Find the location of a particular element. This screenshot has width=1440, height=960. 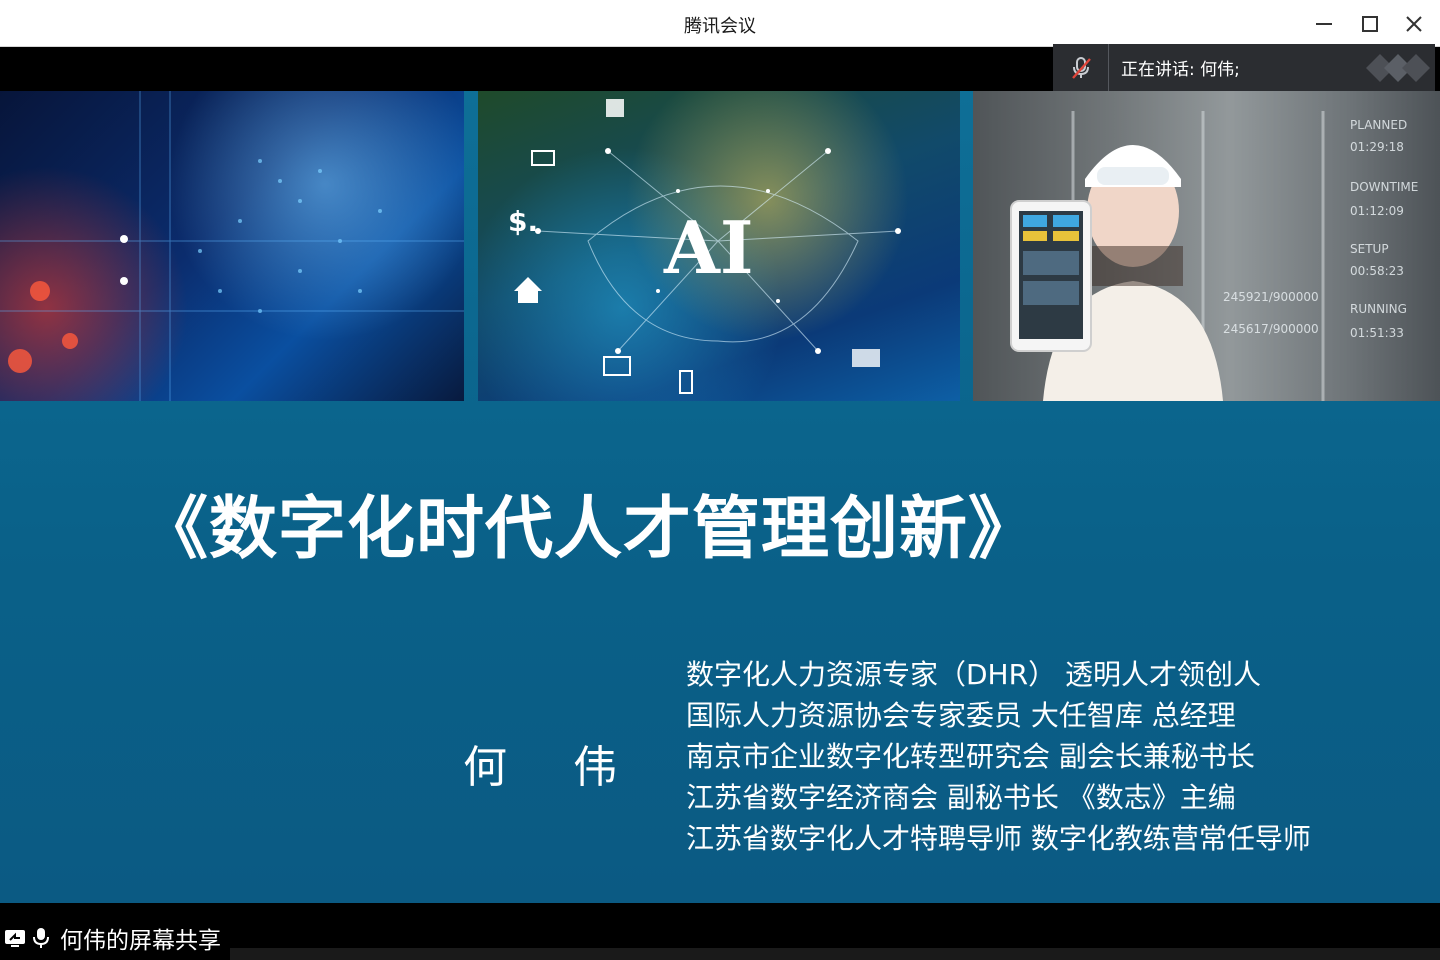

screen-share-icon is located at coordinates (15, 938).